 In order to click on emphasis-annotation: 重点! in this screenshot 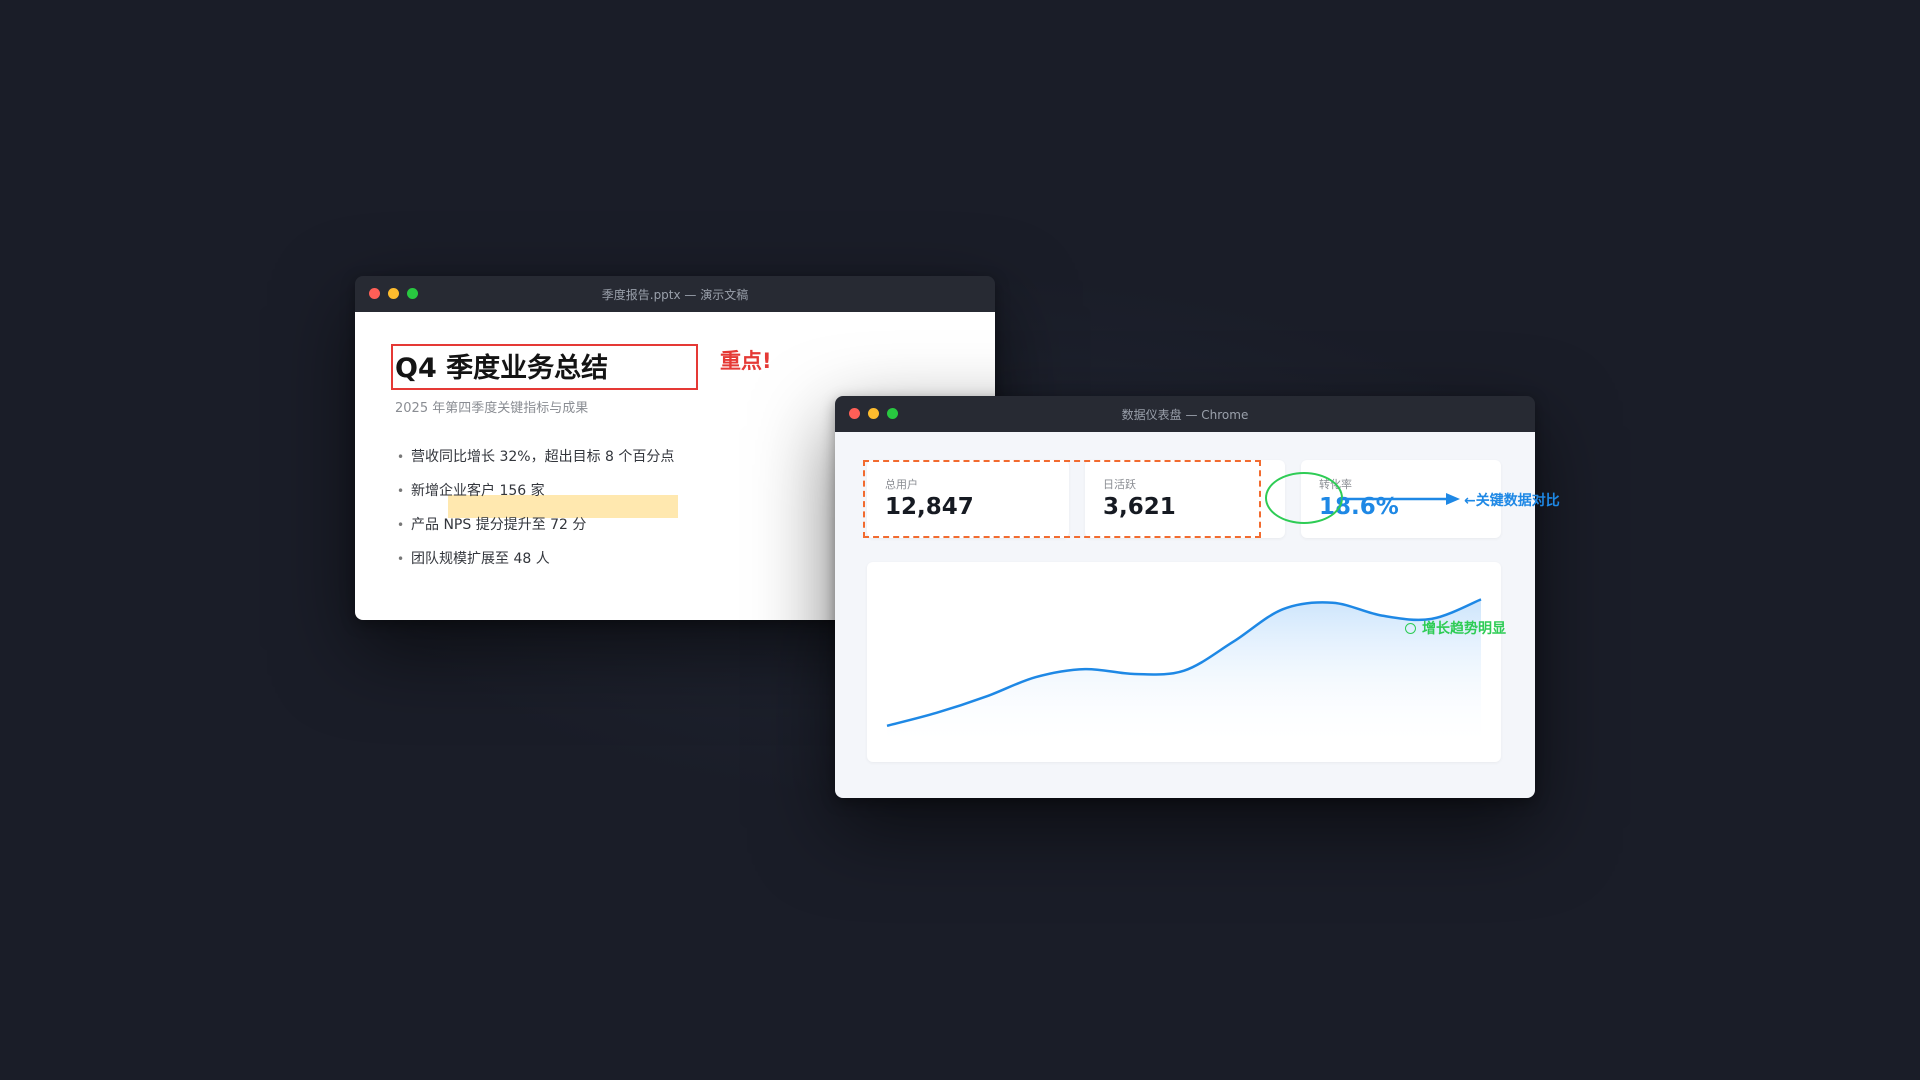, I will do `click(746, 361)`.